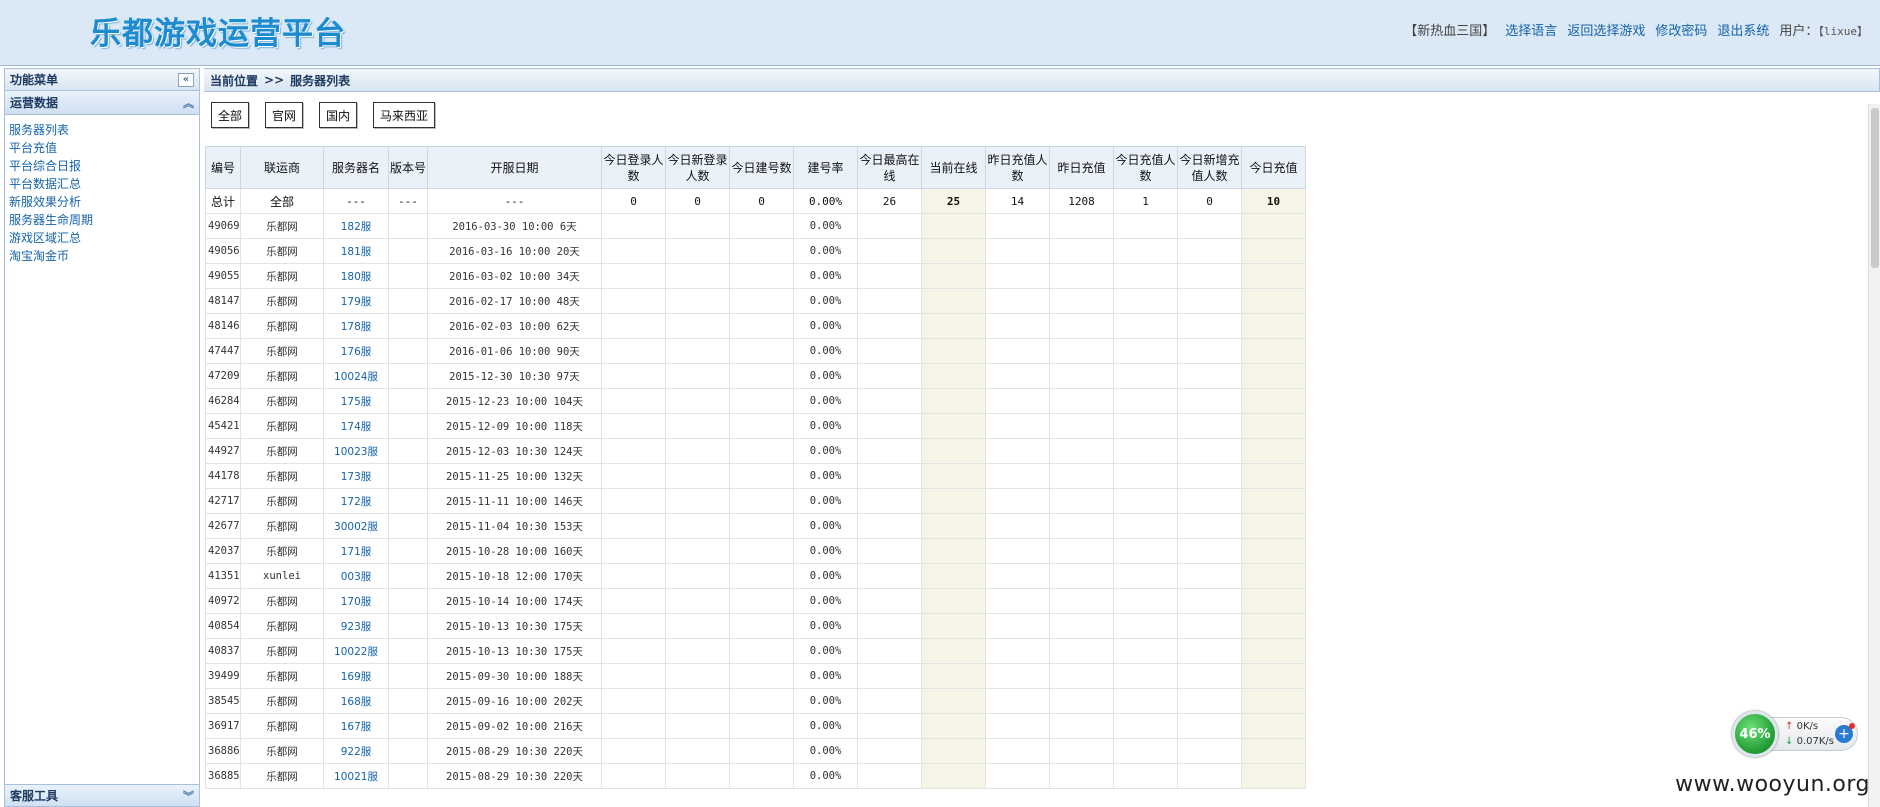  I want to click on server-name-link: 181服, so click(356, 252).